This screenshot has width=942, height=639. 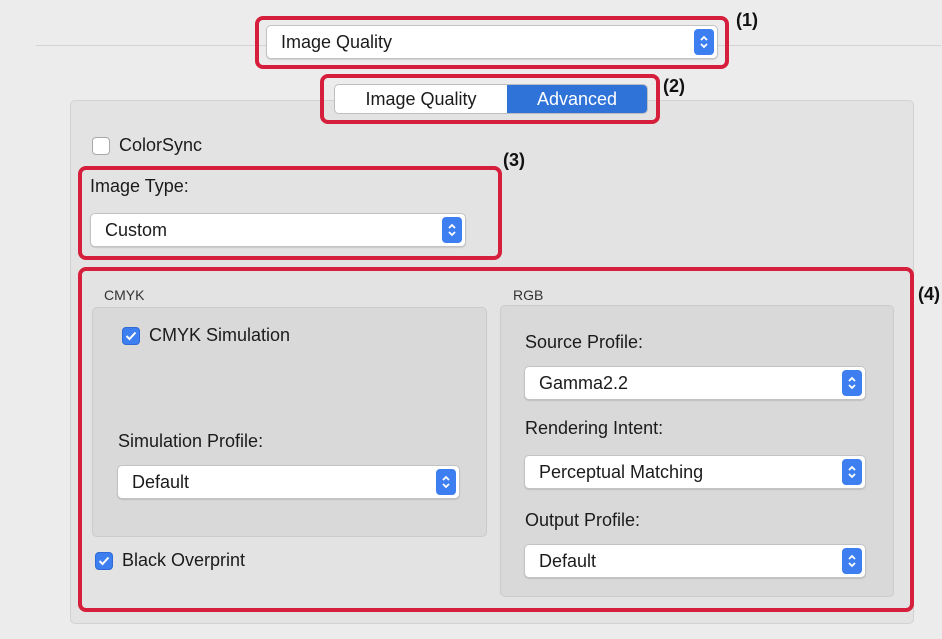 What do you see at coordinates (674, 86) in the screenshot?
I see `callout-label-2: (2)` at bounding box center [674, 86].